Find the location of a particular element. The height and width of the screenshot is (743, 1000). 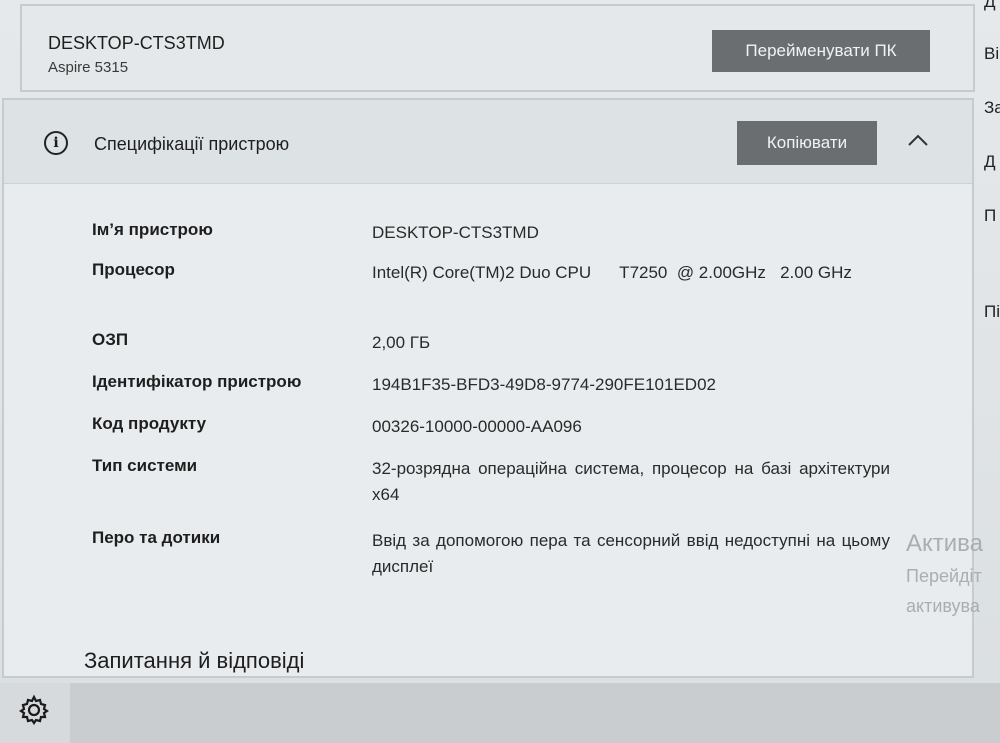

info-icon: i is located at coordinates (56, 143).